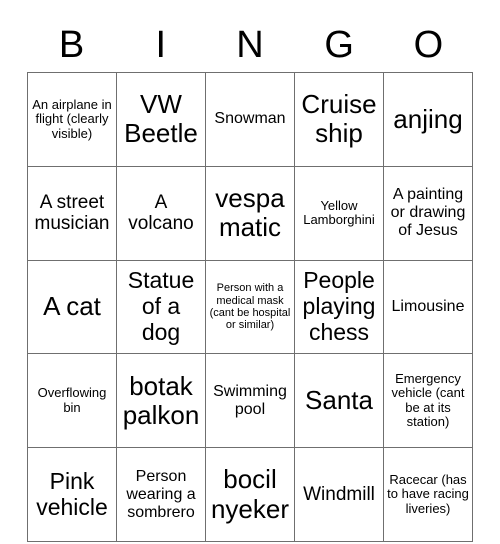 The image size is (500, 544). I want to click on bingo-cell-label: botak palkon, so click(161, 400).